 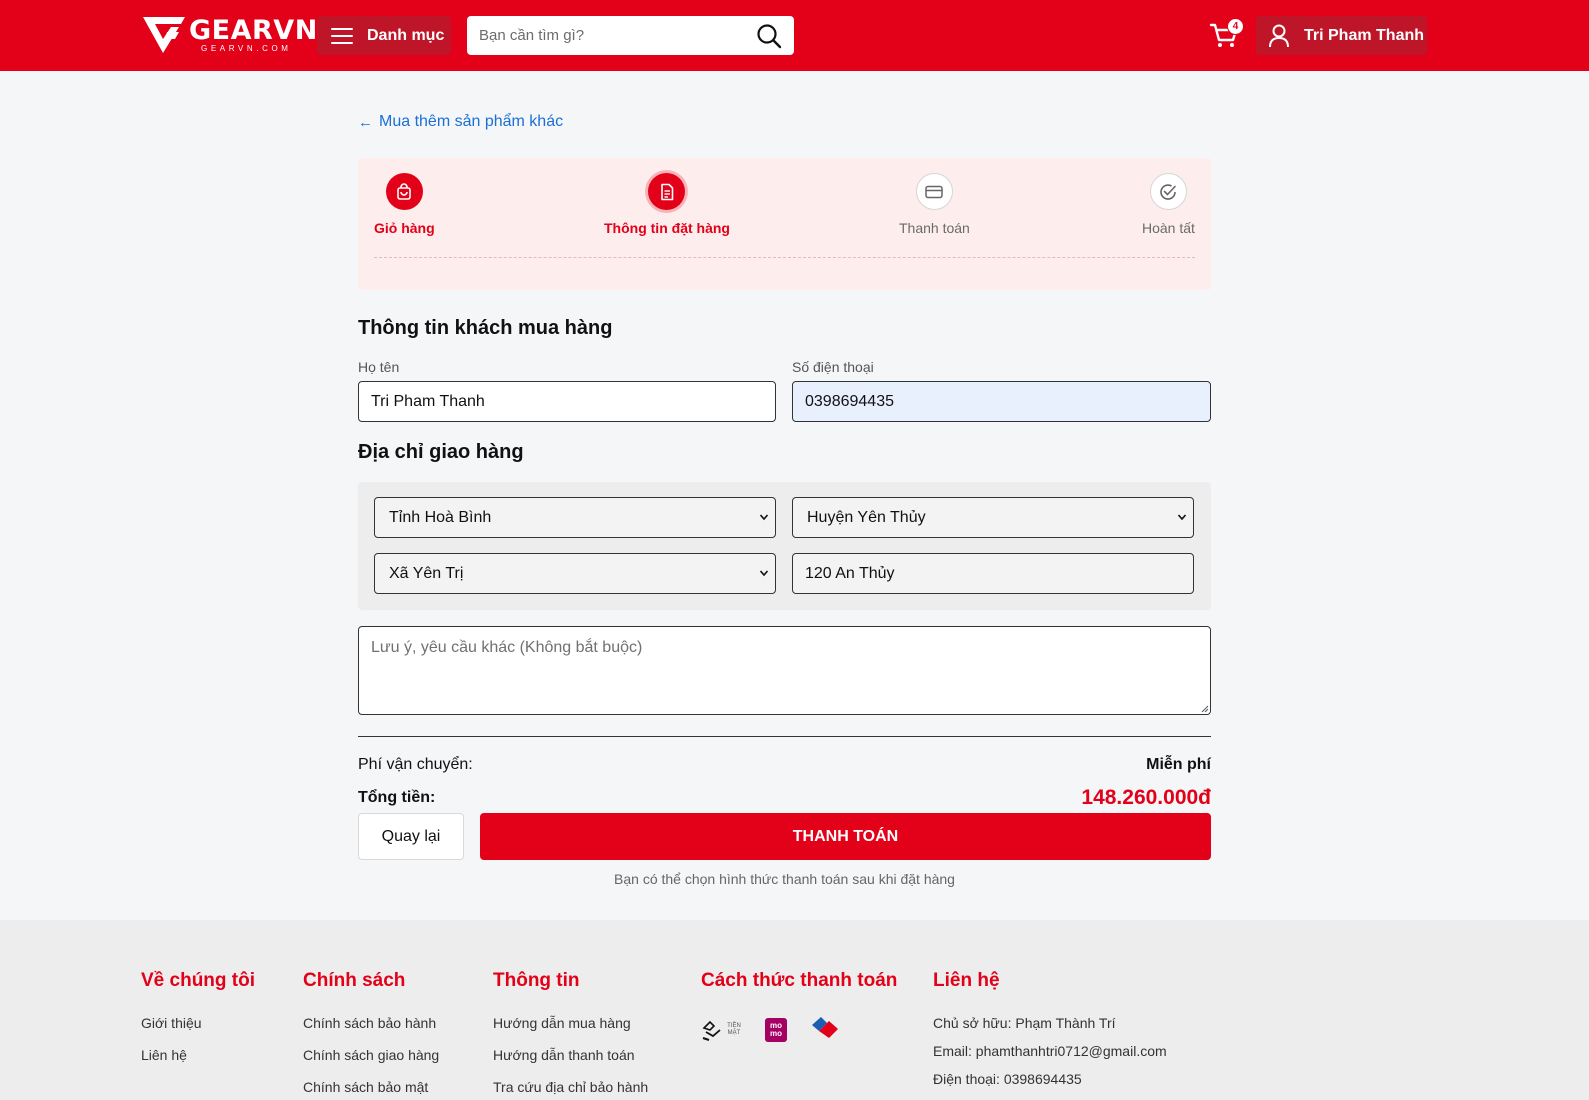 I want to click on checkout-button: THANH TOÁN, so click(x=845, y=836).